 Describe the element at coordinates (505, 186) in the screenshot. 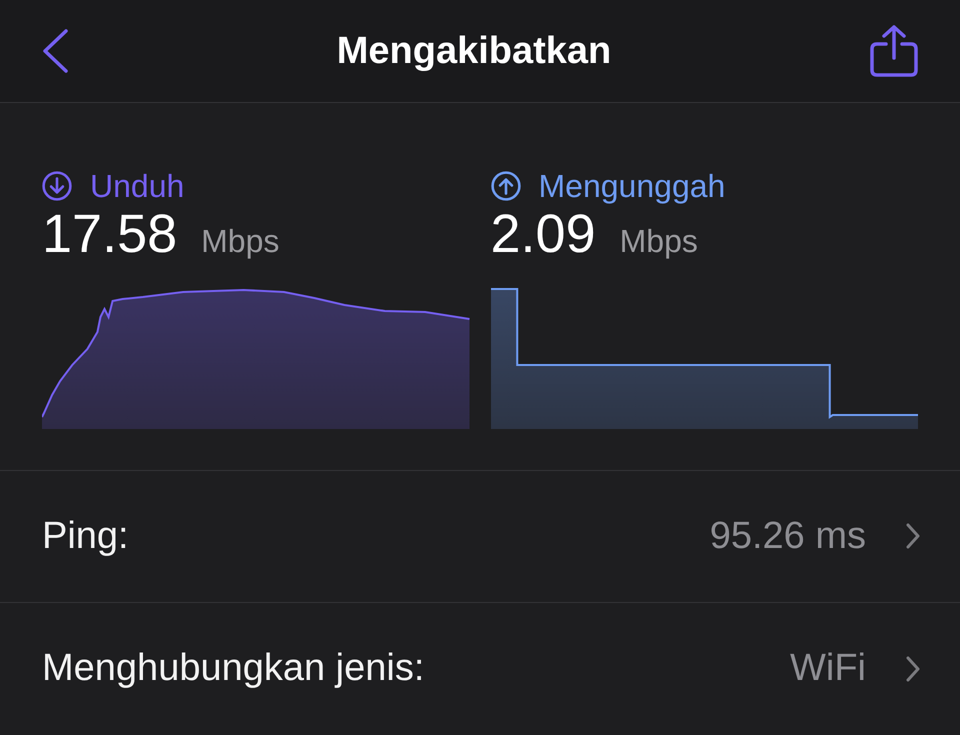

I see `up-arrow-circle-icon` at that location.